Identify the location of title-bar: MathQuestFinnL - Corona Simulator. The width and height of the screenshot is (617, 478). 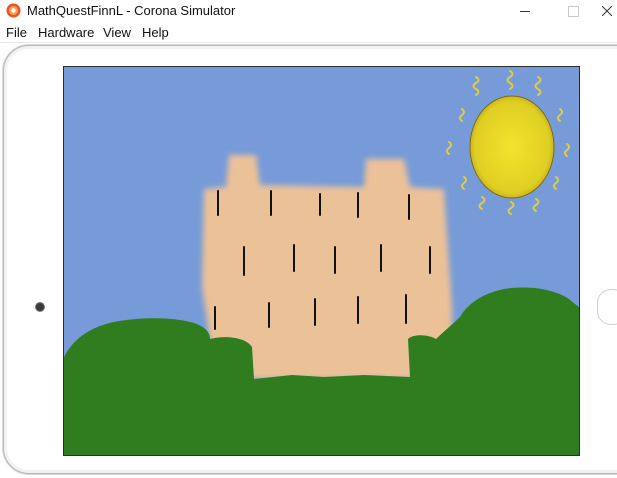
(308, 11).